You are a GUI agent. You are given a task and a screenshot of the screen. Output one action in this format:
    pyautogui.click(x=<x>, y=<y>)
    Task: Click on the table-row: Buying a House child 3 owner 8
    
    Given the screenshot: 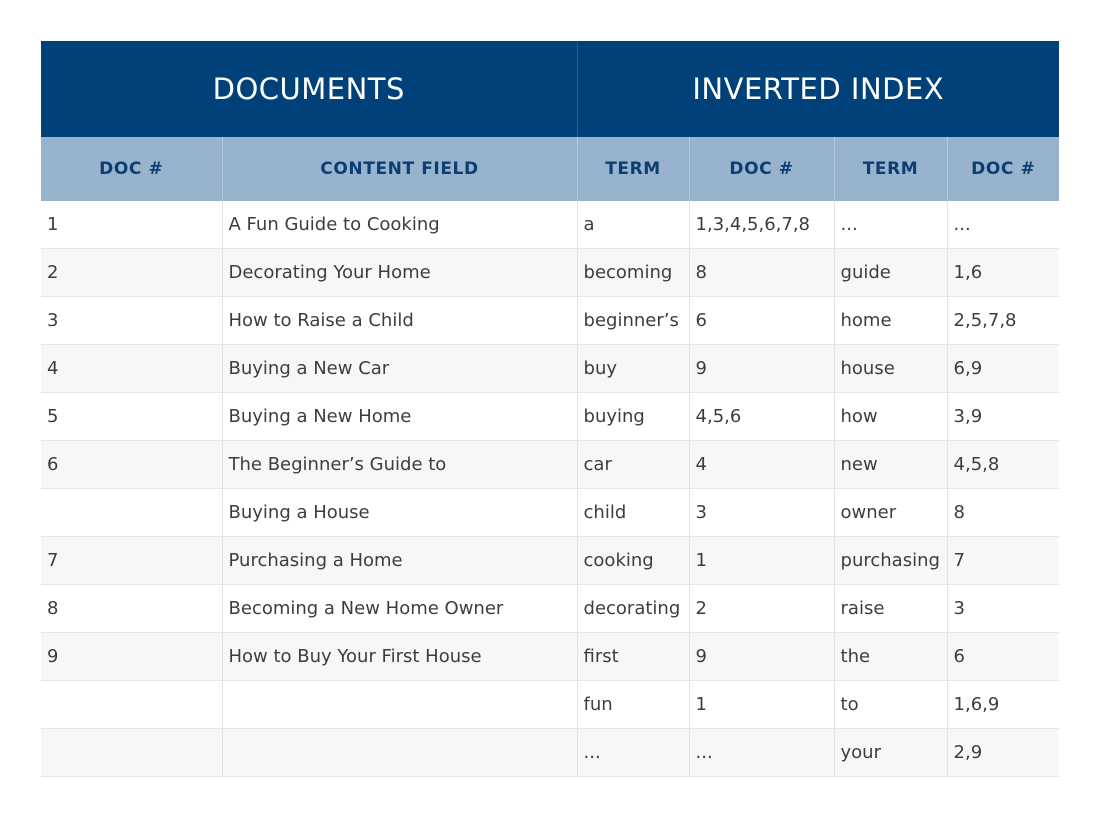 What is the action you would take?
    pyautogui.click(x=550, y=512)
    